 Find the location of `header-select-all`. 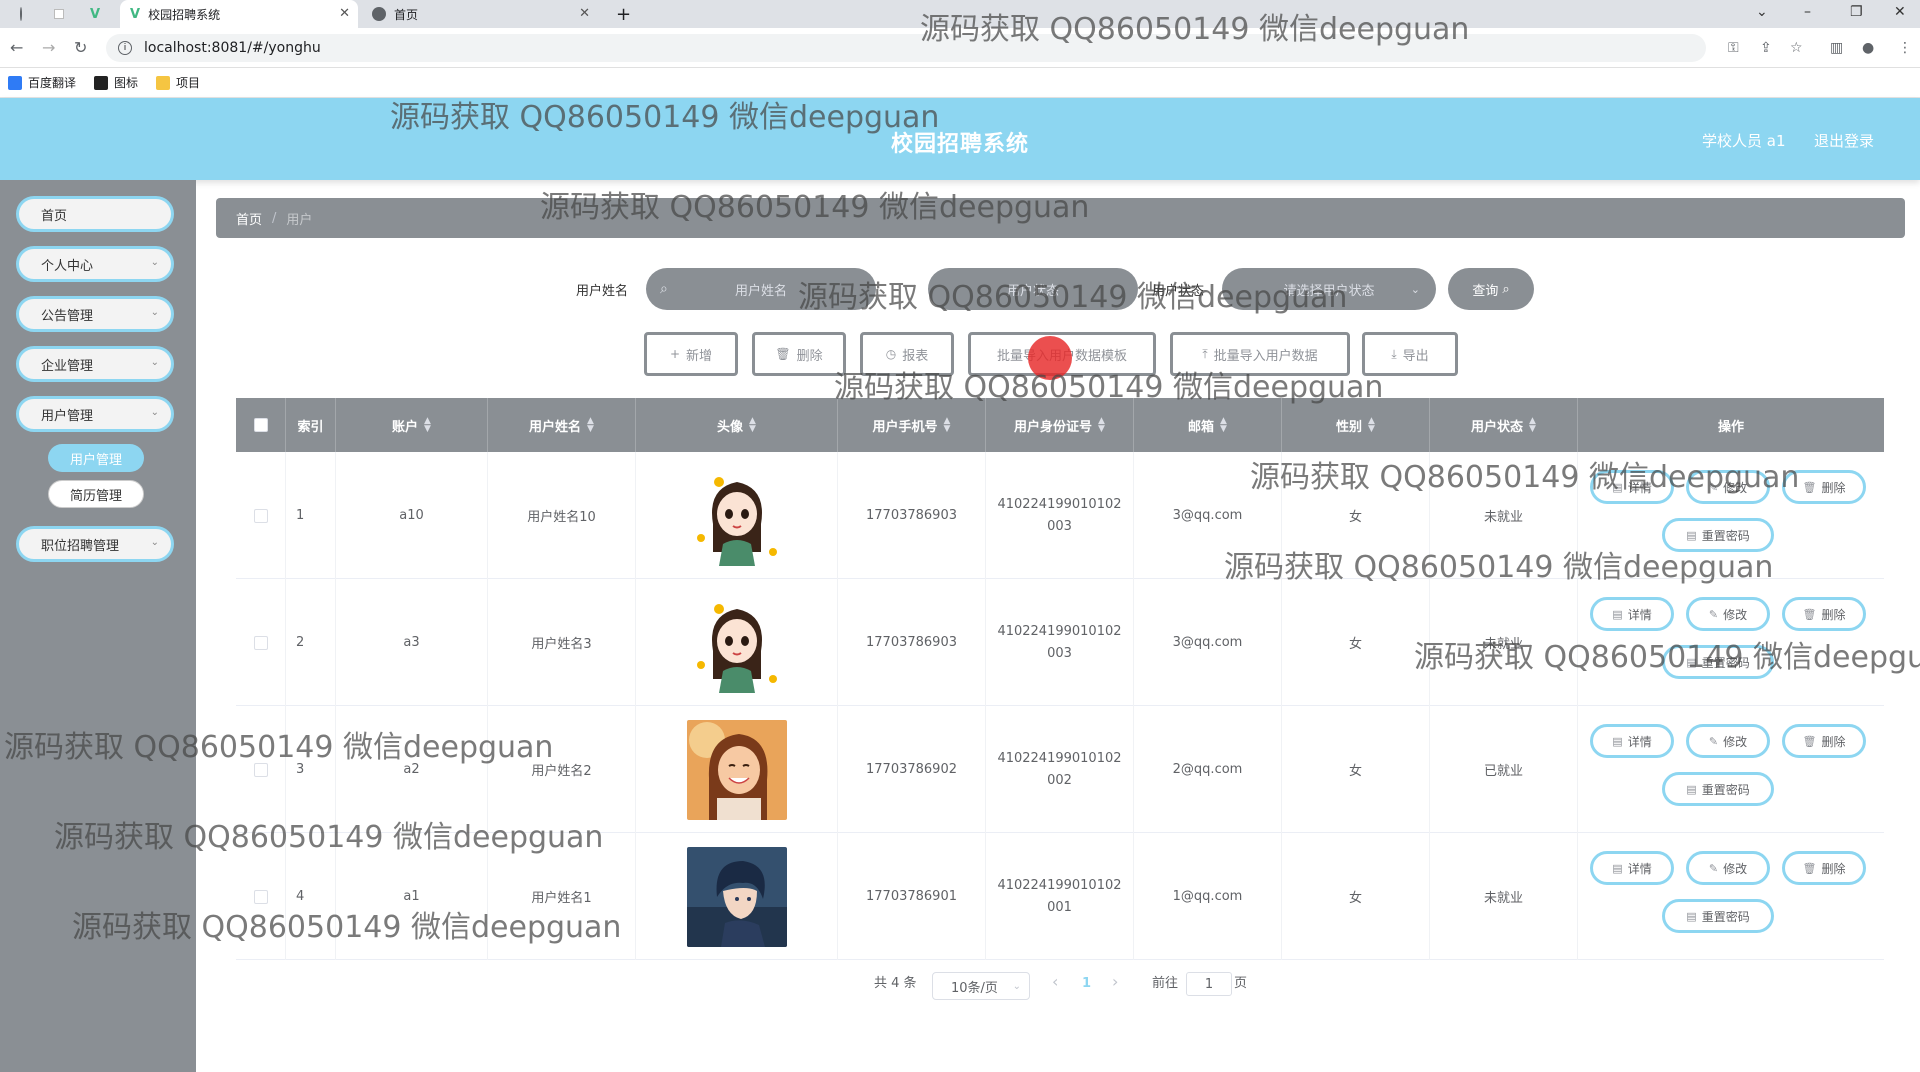

header-select-all is located at coordinates (261, 425).